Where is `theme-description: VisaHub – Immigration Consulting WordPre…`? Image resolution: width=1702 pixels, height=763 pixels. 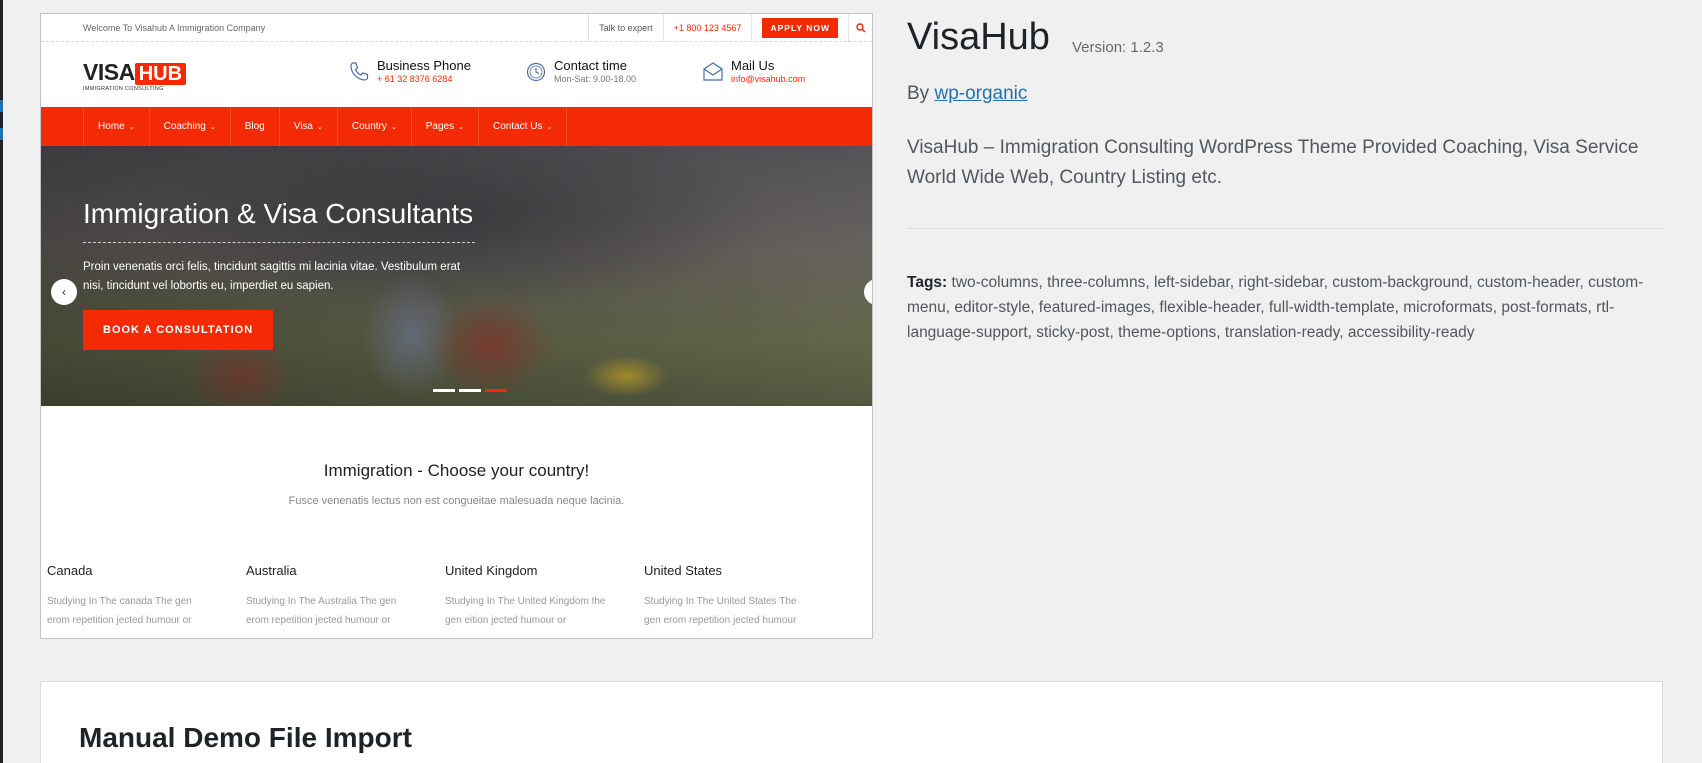
theme-description: VisaHub – Immigration Consulting WordPre… is located at coordinates (1273, 162).